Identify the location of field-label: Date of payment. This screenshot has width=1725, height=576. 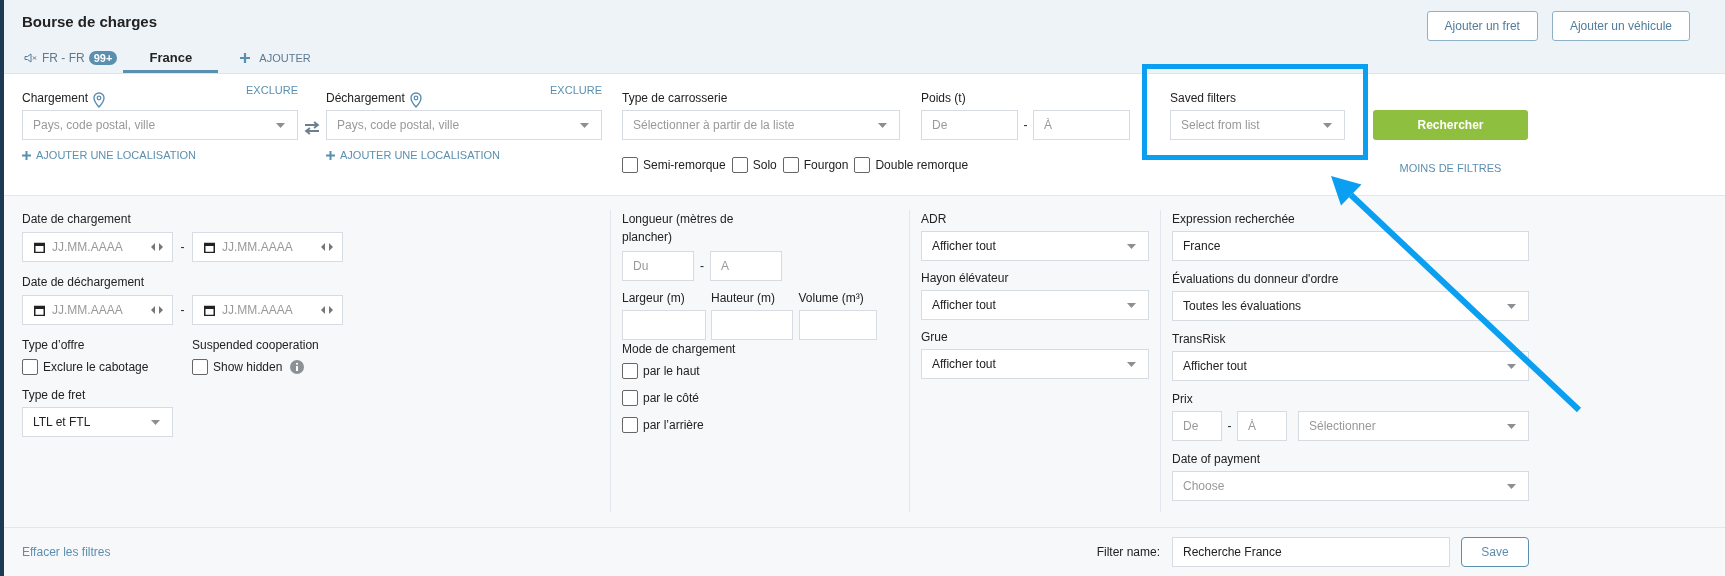
(1217, 459).